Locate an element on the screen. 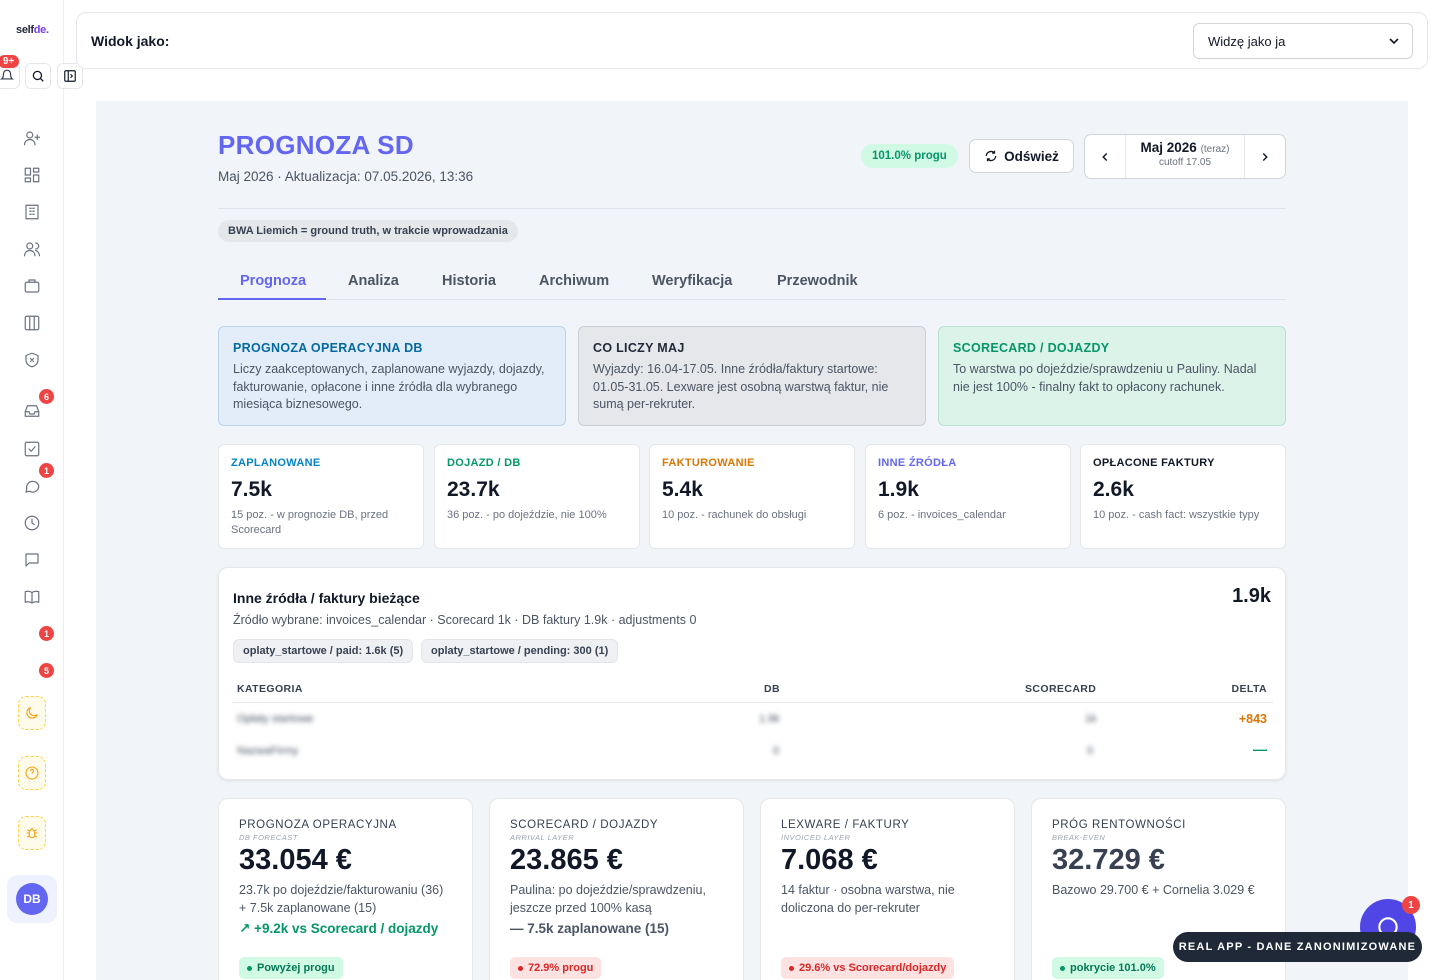  avatar: DB is located at coordinates (32, 899).